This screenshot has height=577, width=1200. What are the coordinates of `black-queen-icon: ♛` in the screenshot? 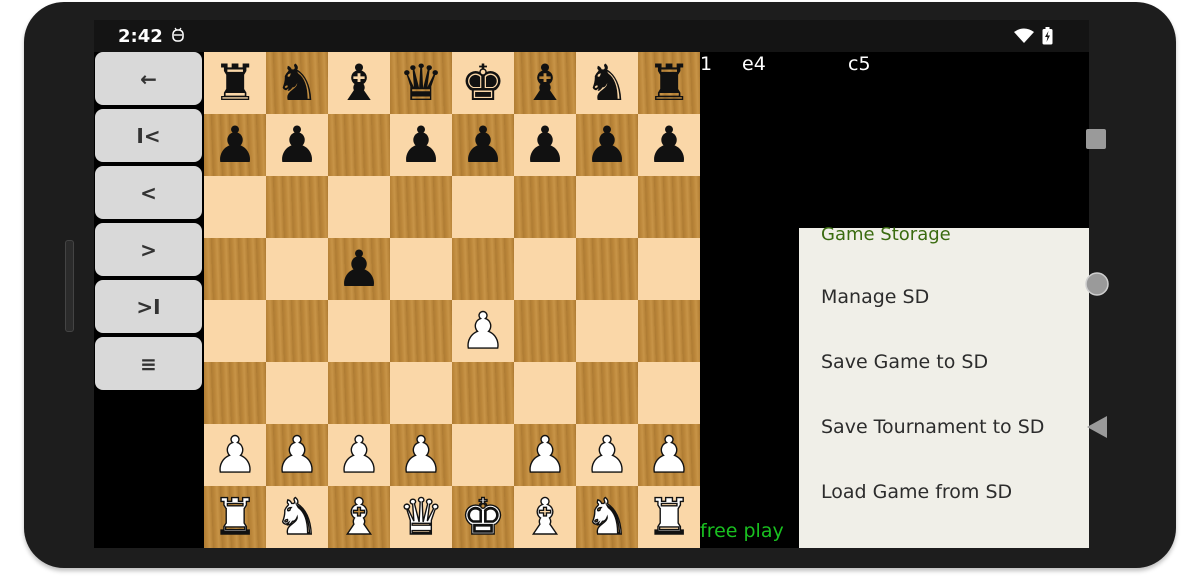 It's located at (421, 83).